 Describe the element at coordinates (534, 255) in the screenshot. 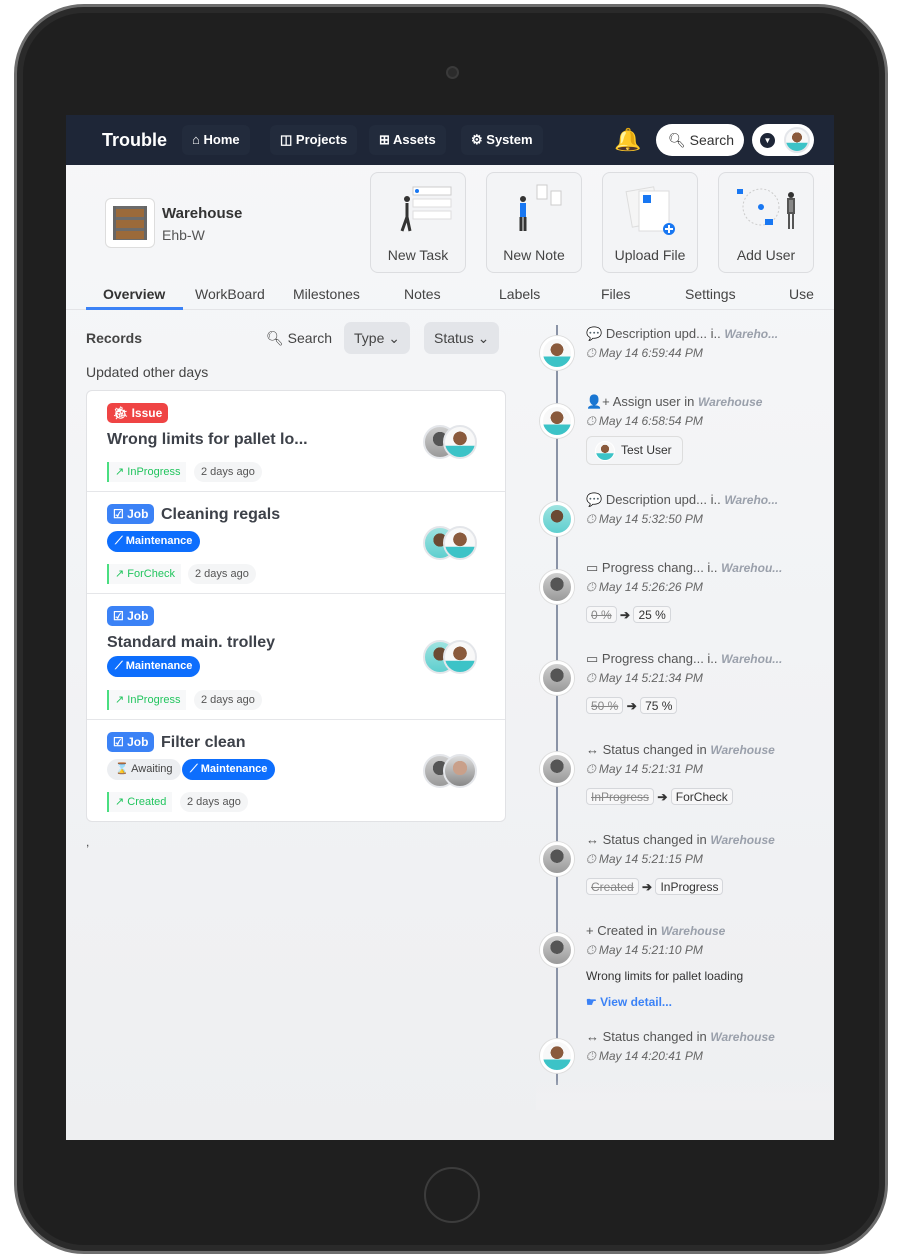

I see `action-label: New Note` at that location.